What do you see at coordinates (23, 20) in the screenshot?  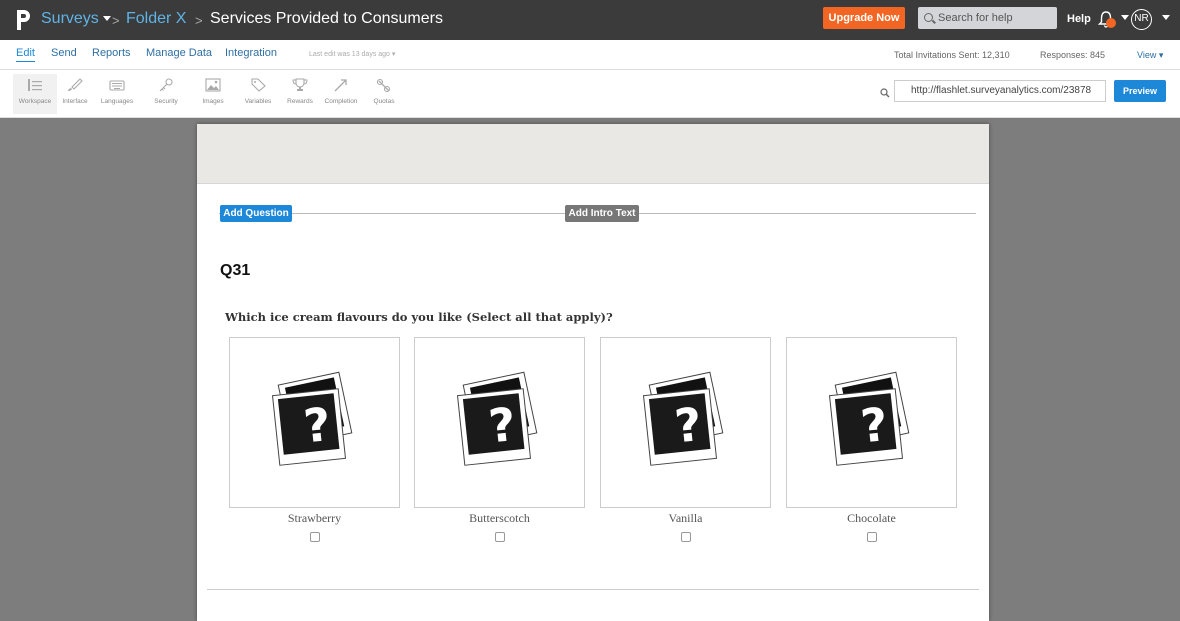 I see `app-logo-icon` at bounding box center [23, 20].